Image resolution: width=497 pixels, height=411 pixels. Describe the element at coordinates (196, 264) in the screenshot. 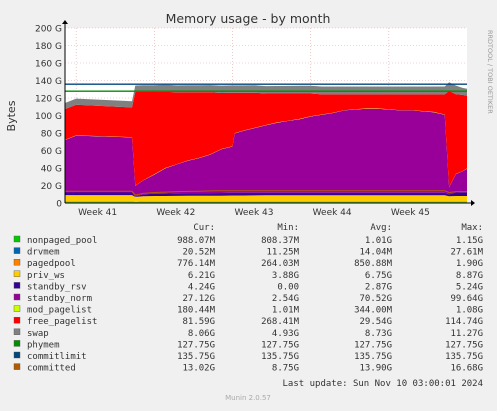

I see `legend-value: 776.14M` at that location.